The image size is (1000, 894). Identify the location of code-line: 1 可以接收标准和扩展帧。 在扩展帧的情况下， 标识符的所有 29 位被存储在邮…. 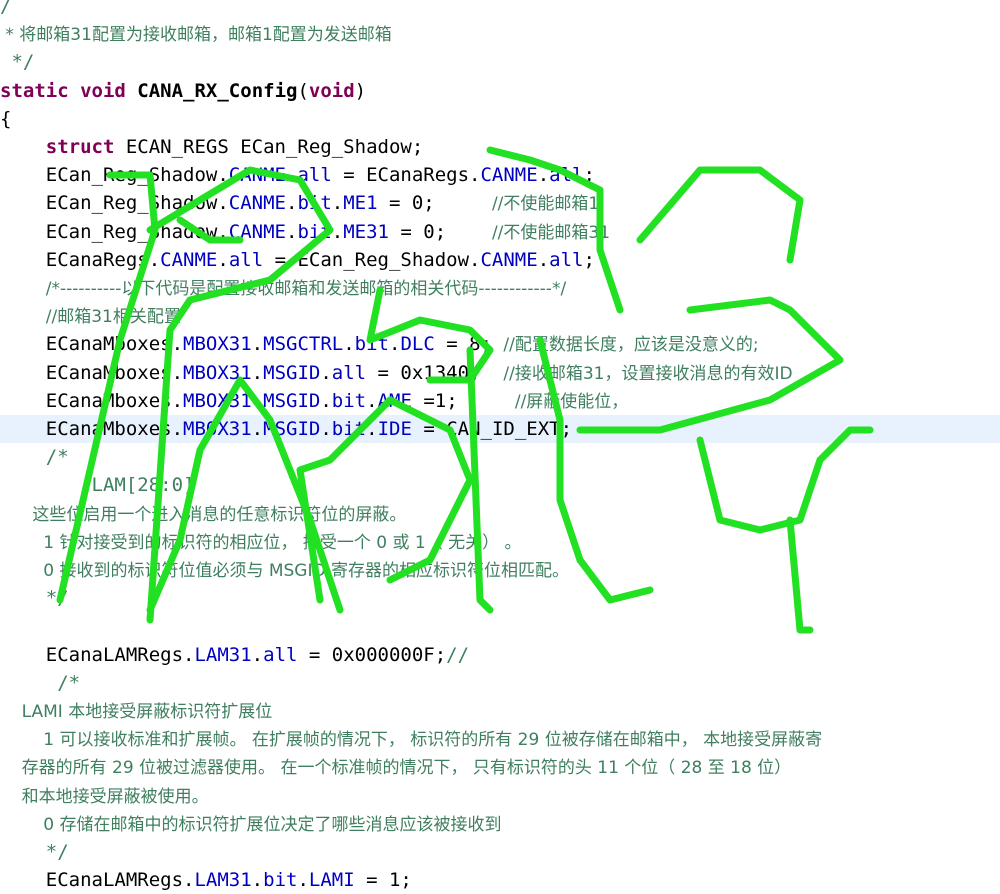
(500, 739).